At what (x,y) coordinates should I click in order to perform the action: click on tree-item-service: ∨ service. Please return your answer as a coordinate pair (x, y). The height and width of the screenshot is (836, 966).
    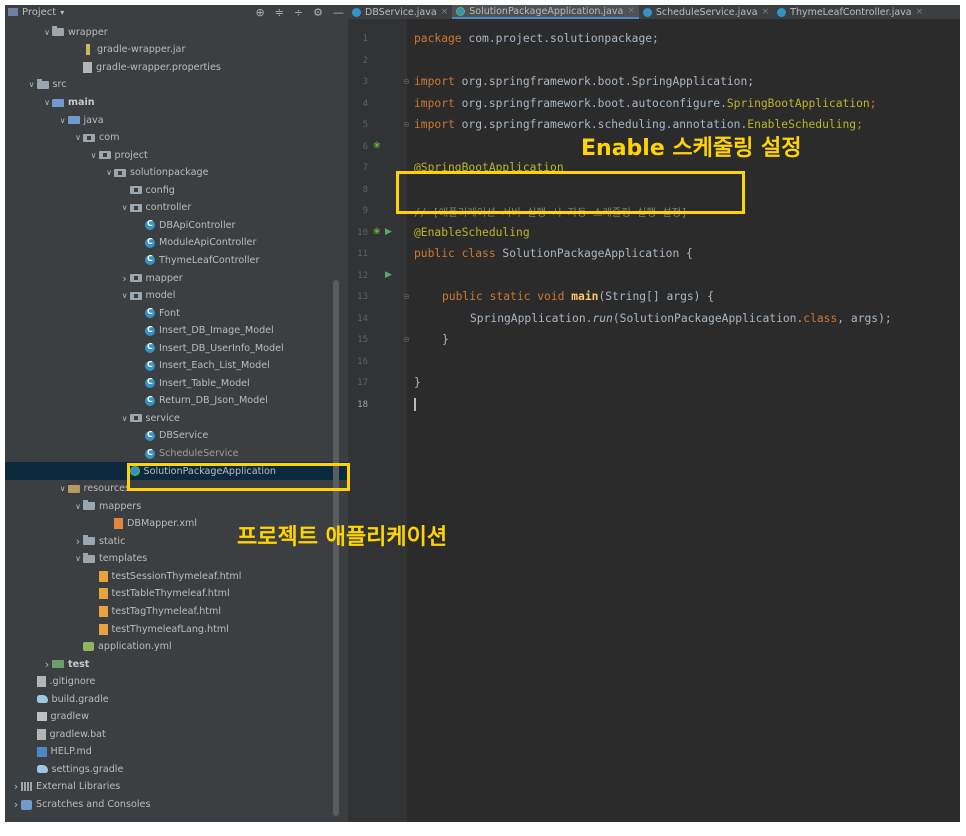
    Looking at the image, I should click on (176, 419).